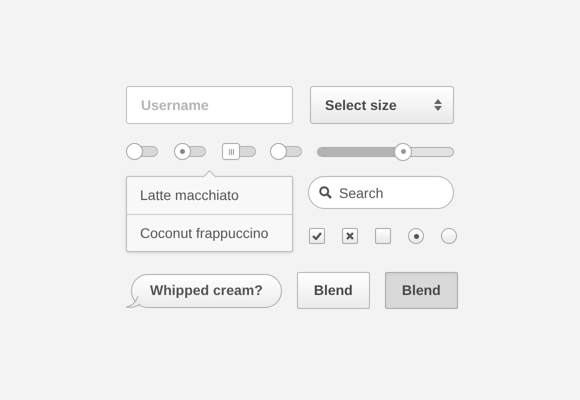 This screenshot has height=400, width=580. I want to click on search-field: Search, so click(381, 192).